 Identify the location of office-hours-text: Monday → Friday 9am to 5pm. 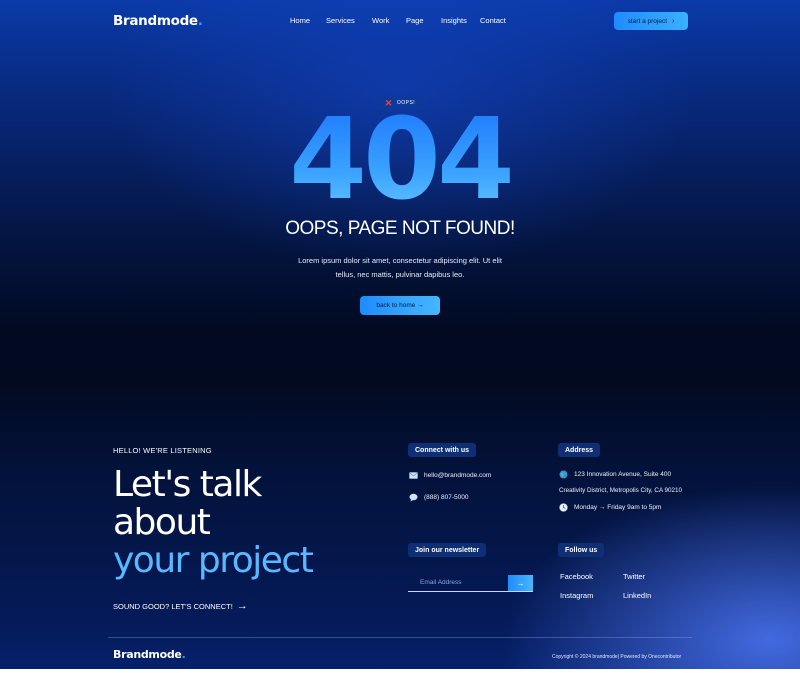
(618, 507).